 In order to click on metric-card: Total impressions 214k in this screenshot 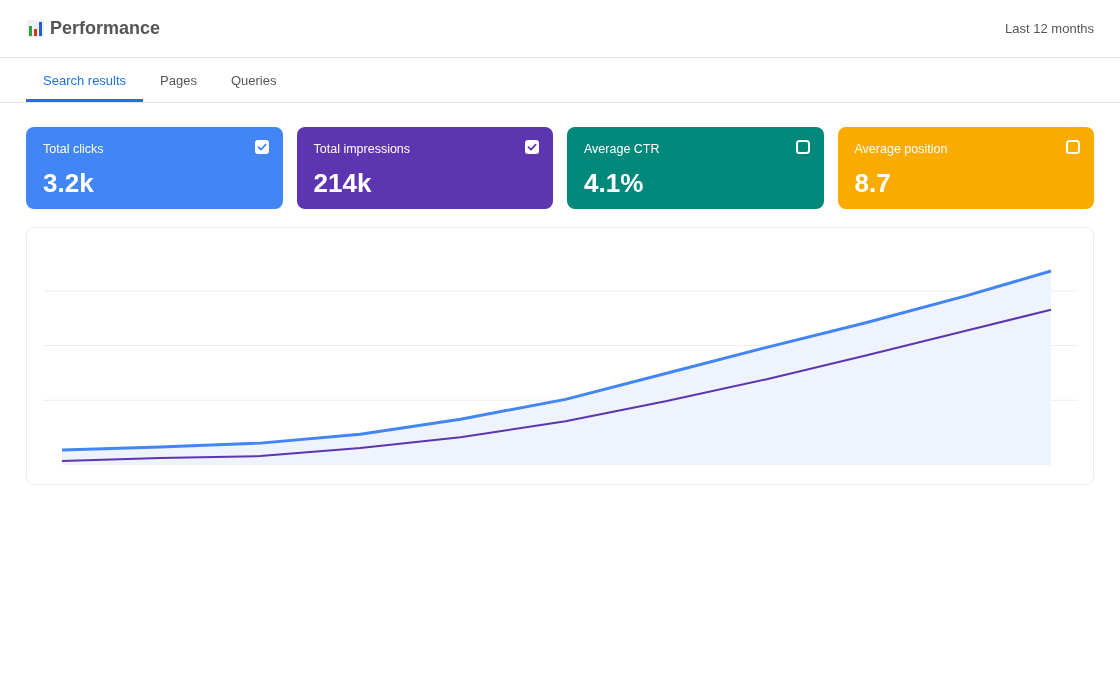, I will do `click(424, 168)`.